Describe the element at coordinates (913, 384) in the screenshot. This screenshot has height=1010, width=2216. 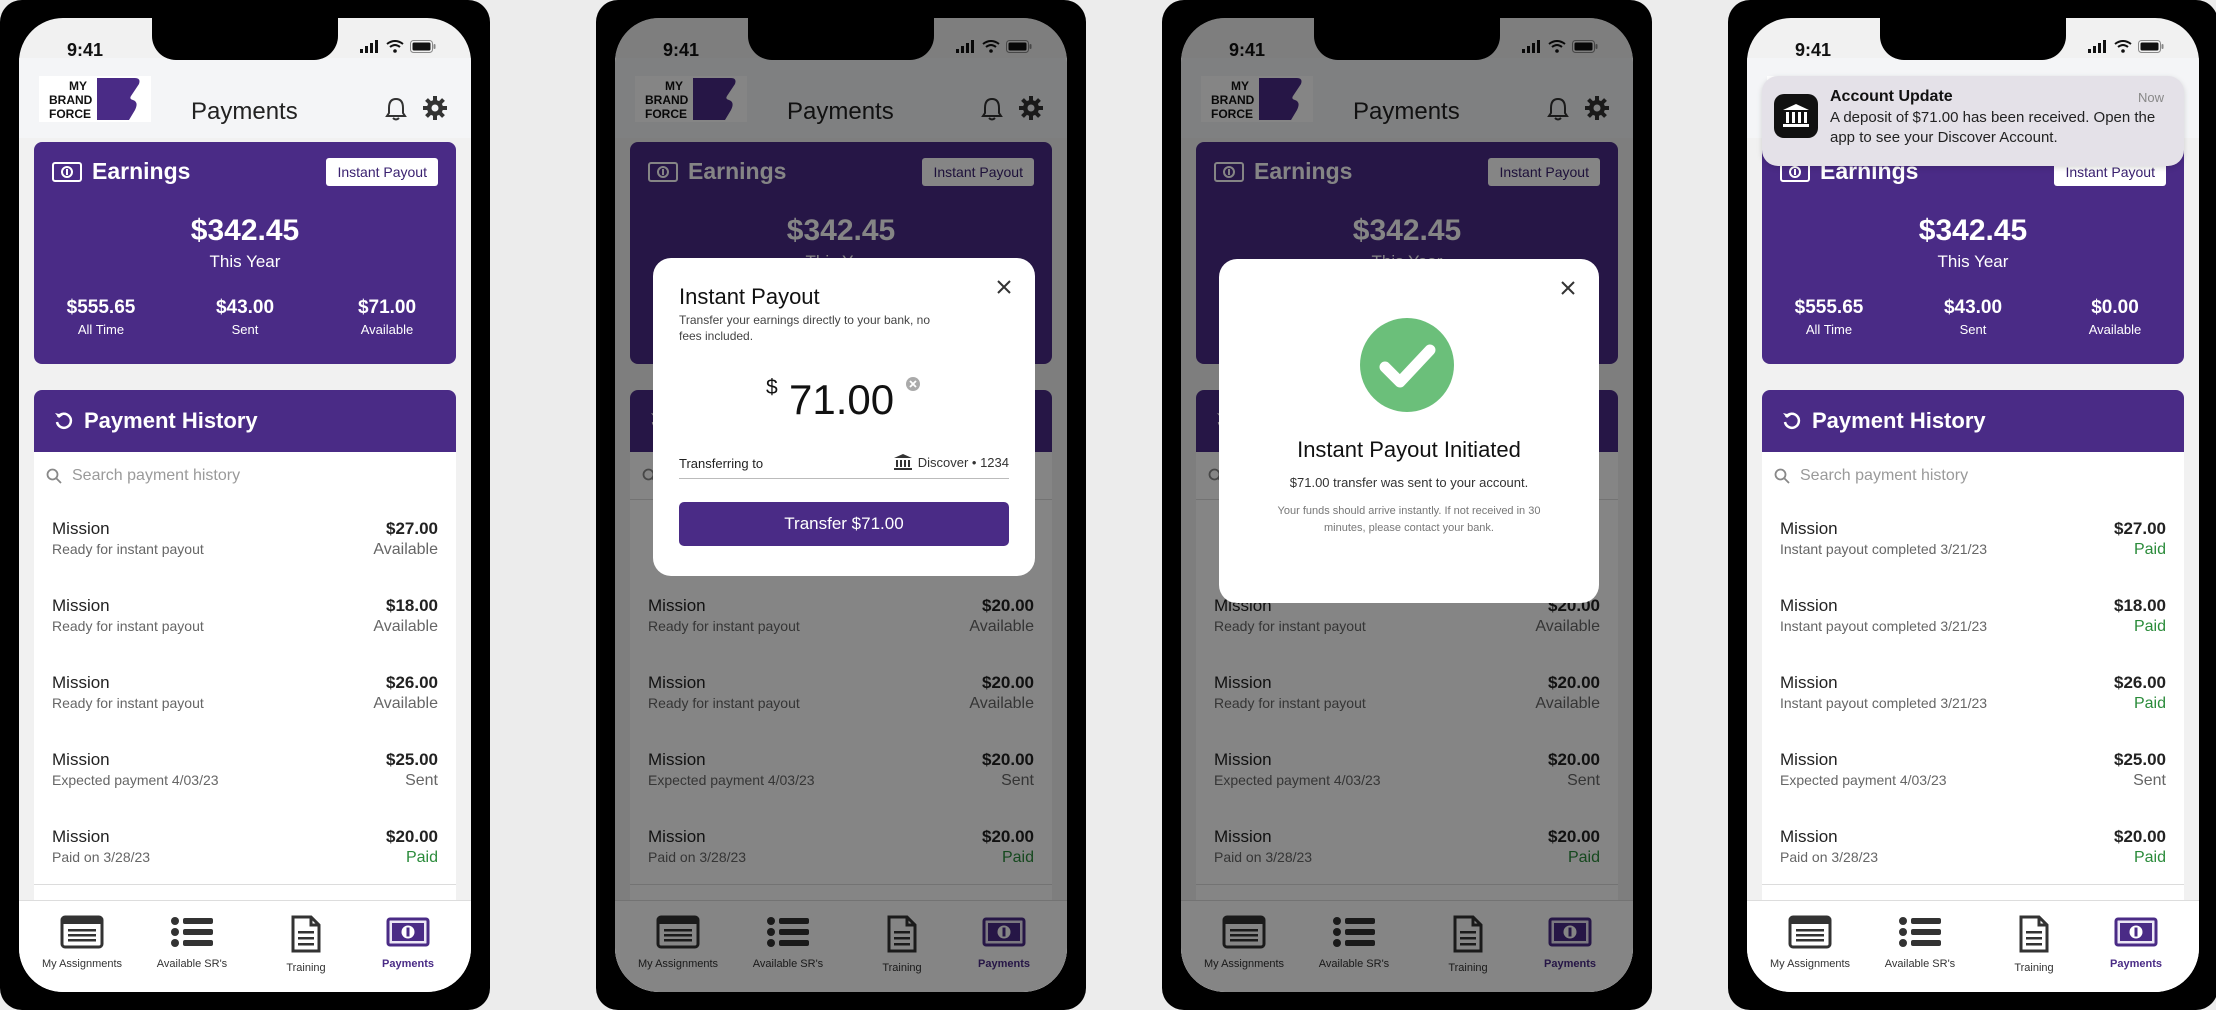
I see `clear-icon` at that location.